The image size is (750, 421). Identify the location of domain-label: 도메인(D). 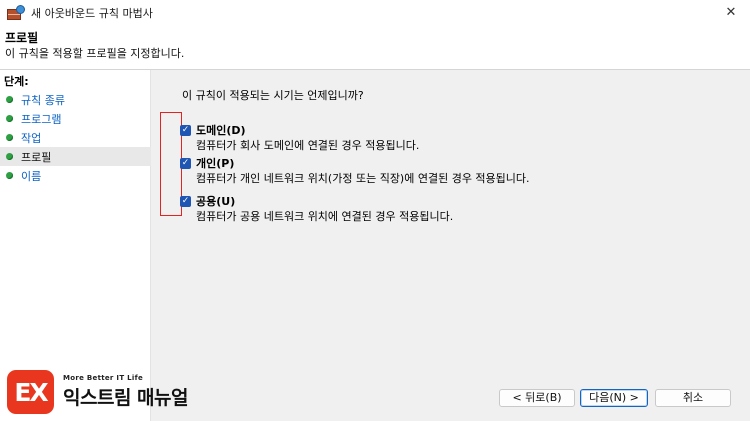
(221, 130).